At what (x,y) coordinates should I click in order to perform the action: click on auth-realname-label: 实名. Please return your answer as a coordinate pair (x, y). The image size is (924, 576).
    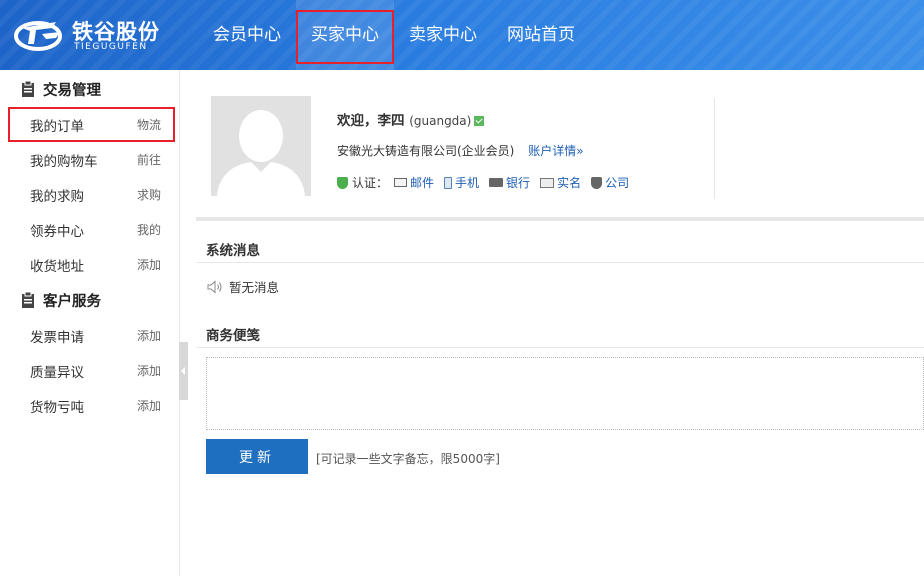
    Looking at the image, I should click on (569, 183).